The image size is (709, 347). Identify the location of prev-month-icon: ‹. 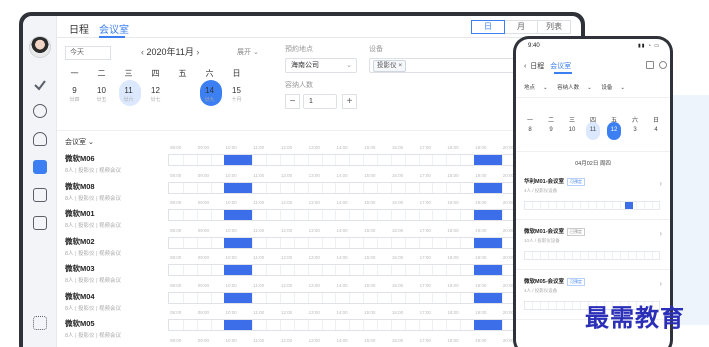
(142, 52).